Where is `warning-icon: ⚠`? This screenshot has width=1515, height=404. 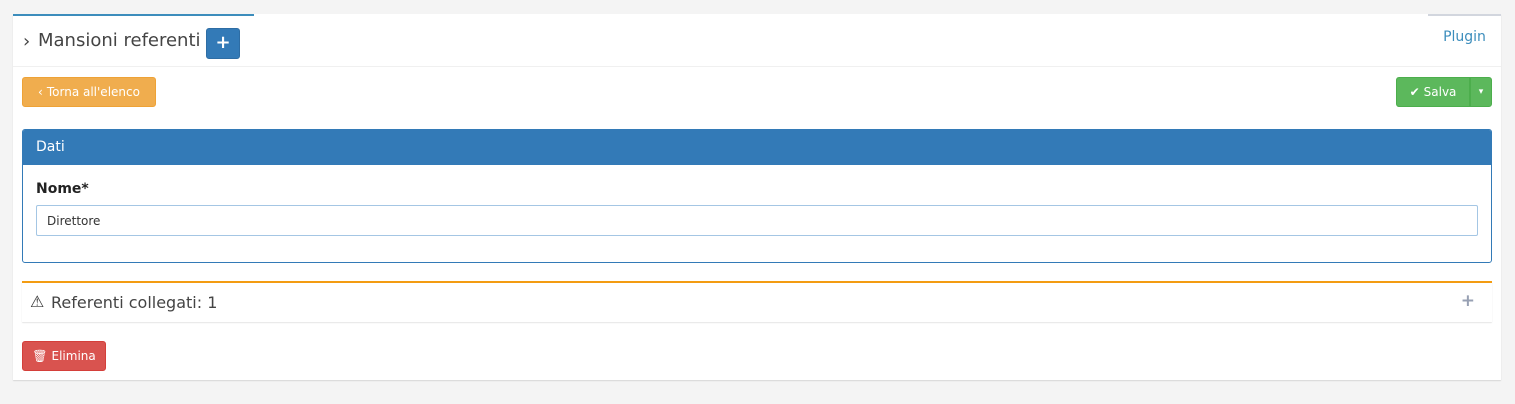 warning-icon: ⚠ is located at coordinates (37, 301).